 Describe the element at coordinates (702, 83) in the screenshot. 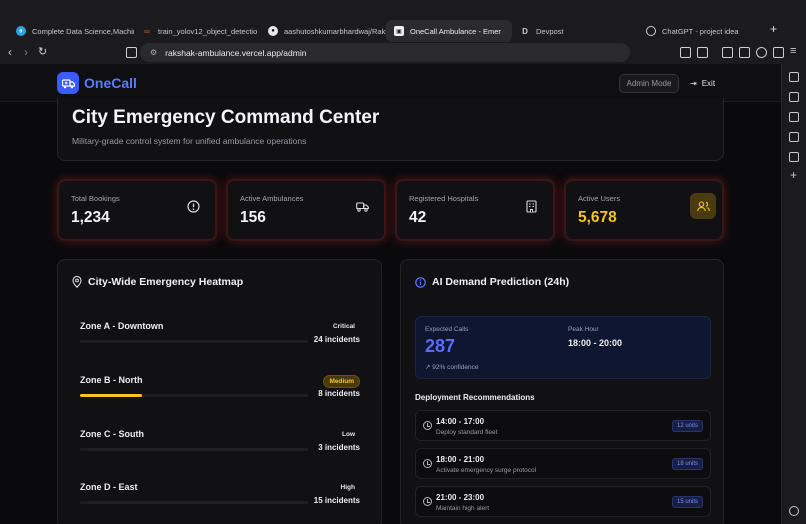

I see `exit-button: ⇥ Exit` at that location.